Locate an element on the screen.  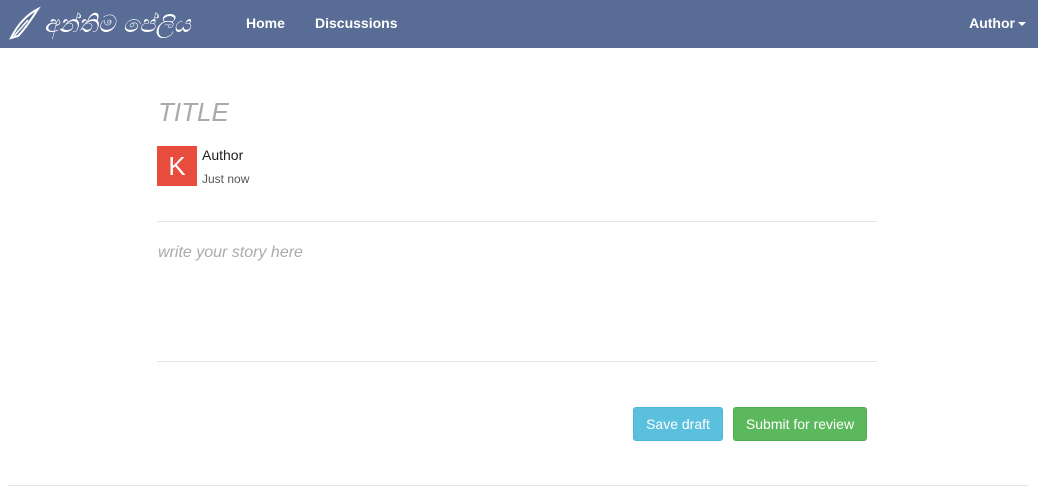
quill-icon is located at coordinates (25, 23).